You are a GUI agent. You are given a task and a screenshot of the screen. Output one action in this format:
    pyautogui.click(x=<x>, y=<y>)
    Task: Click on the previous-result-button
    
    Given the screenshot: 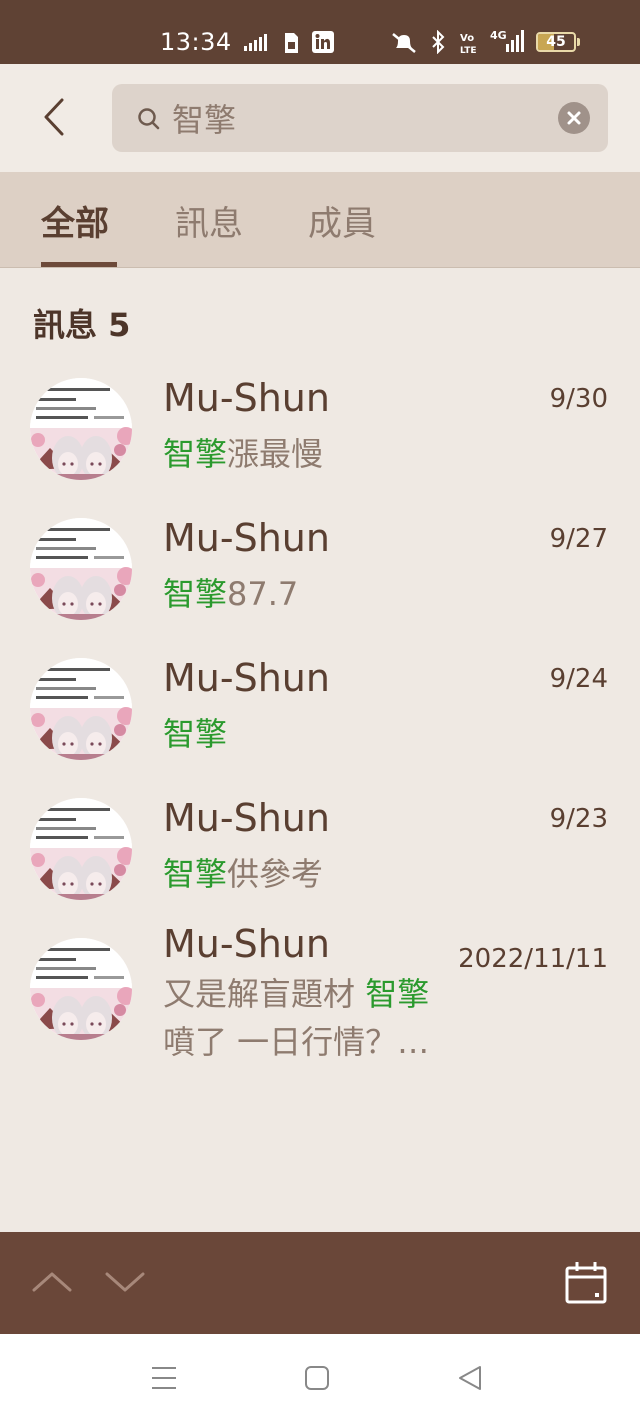 What is the action you would take?
    pyautogui.click(x=52, y=1283)
    